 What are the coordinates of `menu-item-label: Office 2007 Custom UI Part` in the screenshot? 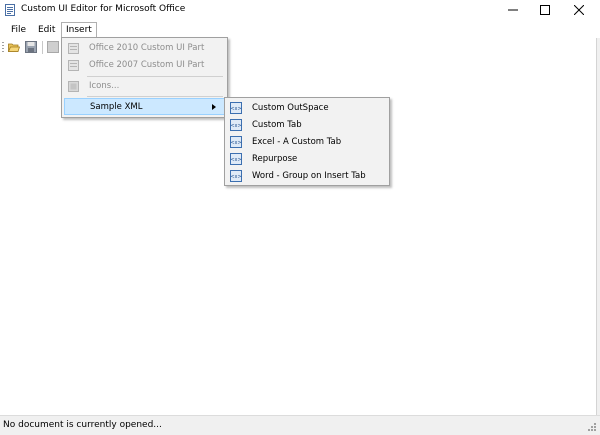 It's located at (147, 65).